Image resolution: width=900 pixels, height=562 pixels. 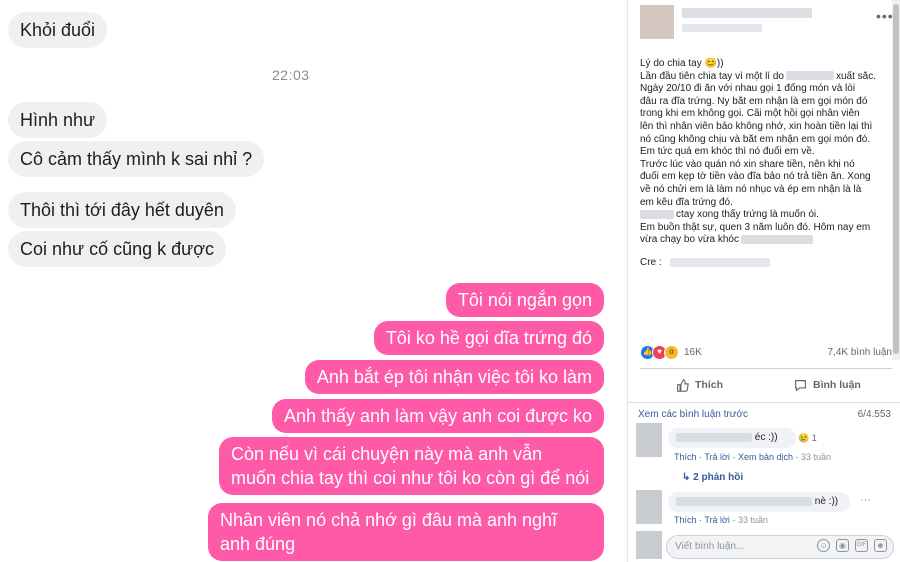 I want to click on thumbs-up-icon, so click(x=683, y=385).